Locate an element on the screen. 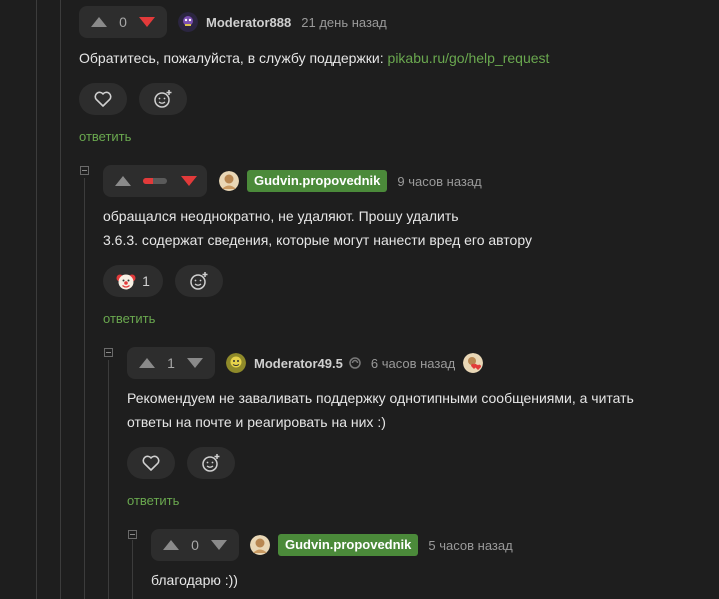 Image resolution: width=719 pixels, height=599 pixels. comment-author: Gudvin.propovednik 5 часов назад is located at coordinates (381, 545).